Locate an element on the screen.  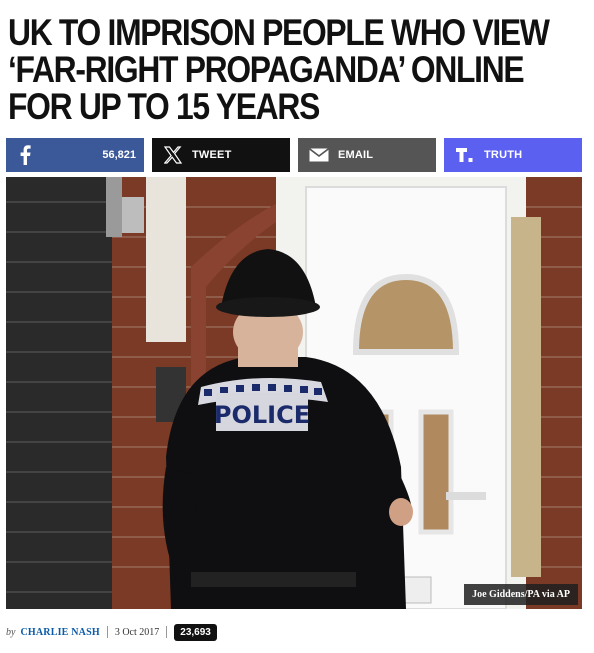
police-text: POLICE is located at coordinates (262, 415).